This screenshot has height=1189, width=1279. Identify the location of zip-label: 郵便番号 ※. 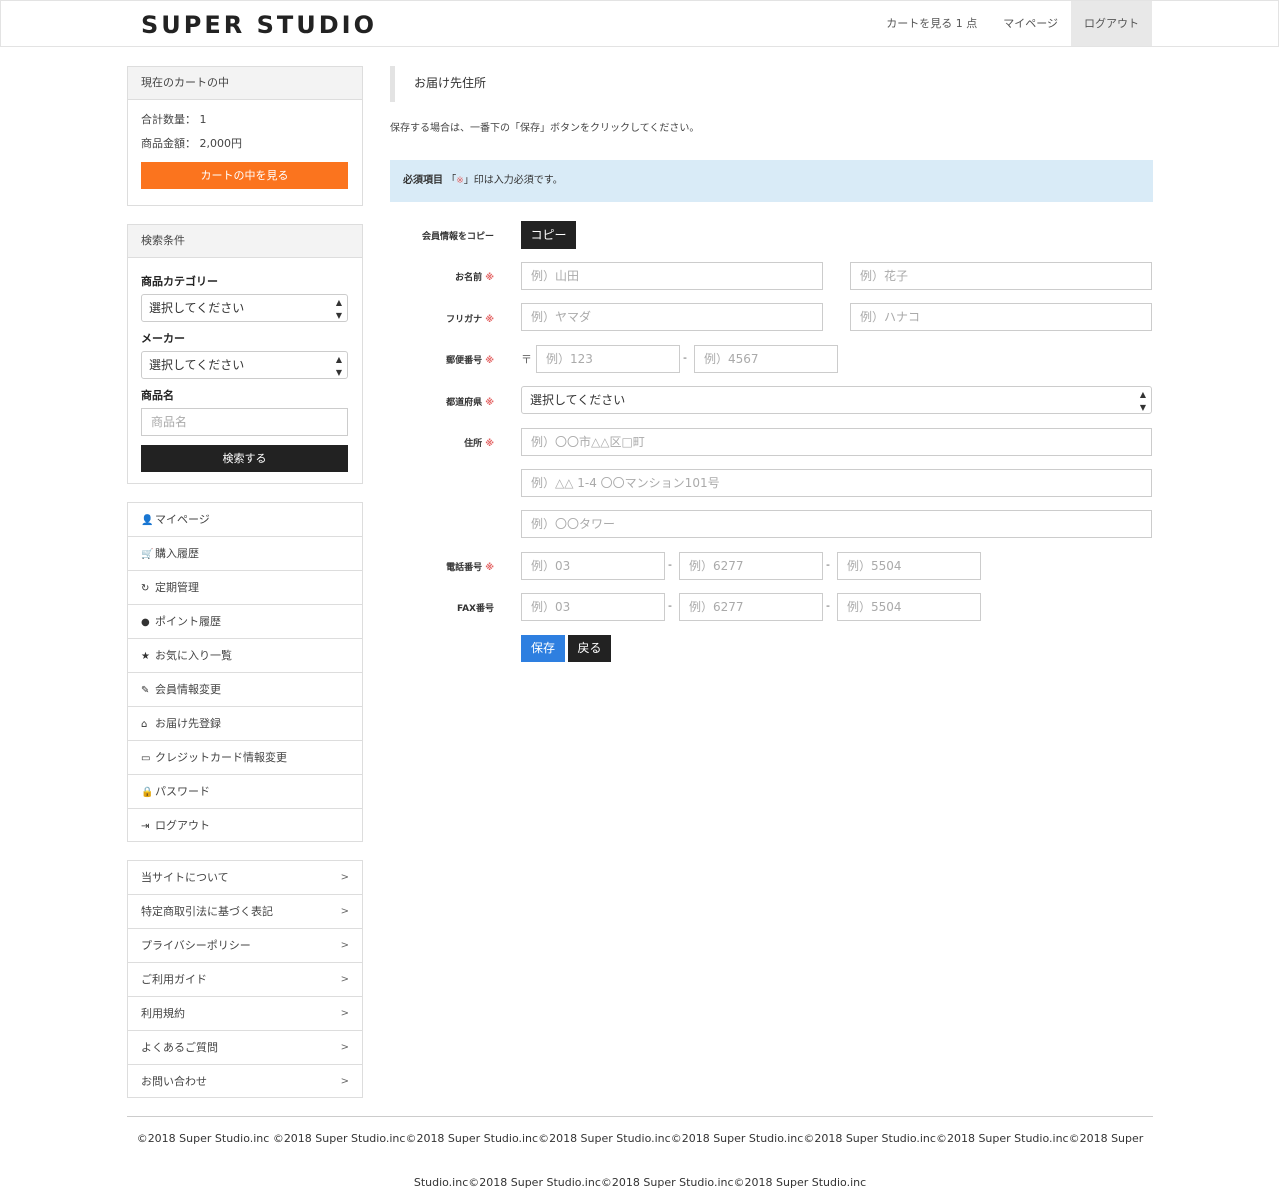
(470, 361).